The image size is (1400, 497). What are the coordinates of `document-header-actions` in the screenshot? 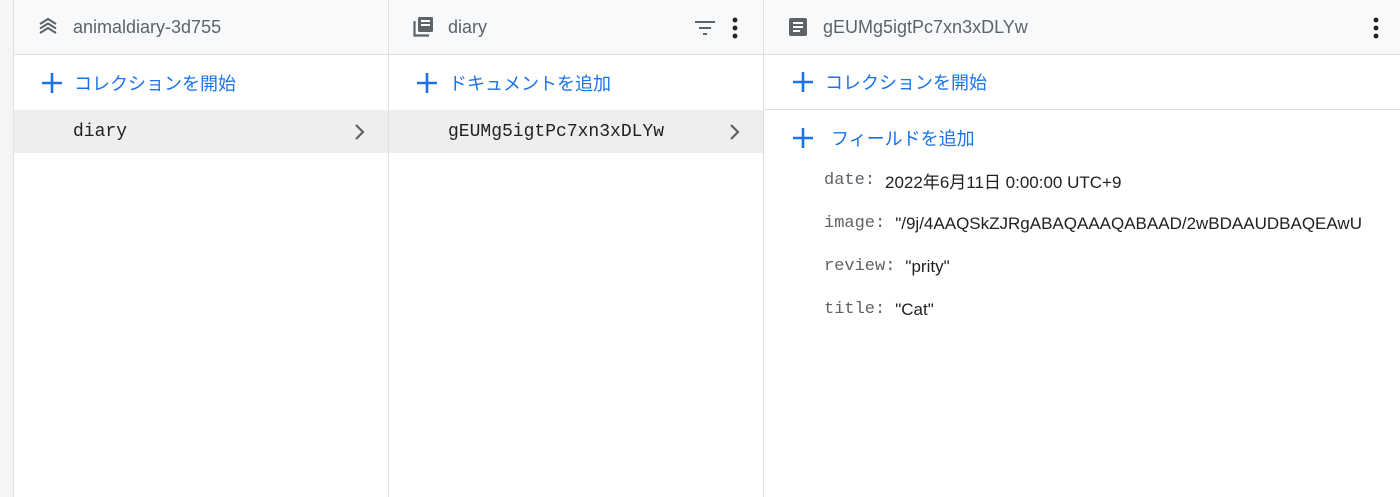 It's located at (1382, 27).